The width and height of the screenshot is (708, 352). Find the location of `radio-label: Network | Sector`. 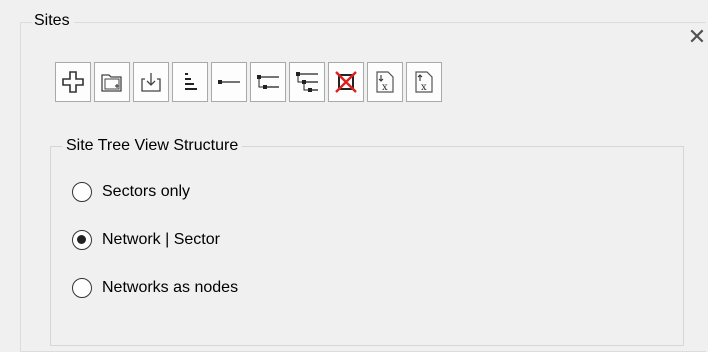

radio-label: Network | Sector is located at coordinates (161, 239).